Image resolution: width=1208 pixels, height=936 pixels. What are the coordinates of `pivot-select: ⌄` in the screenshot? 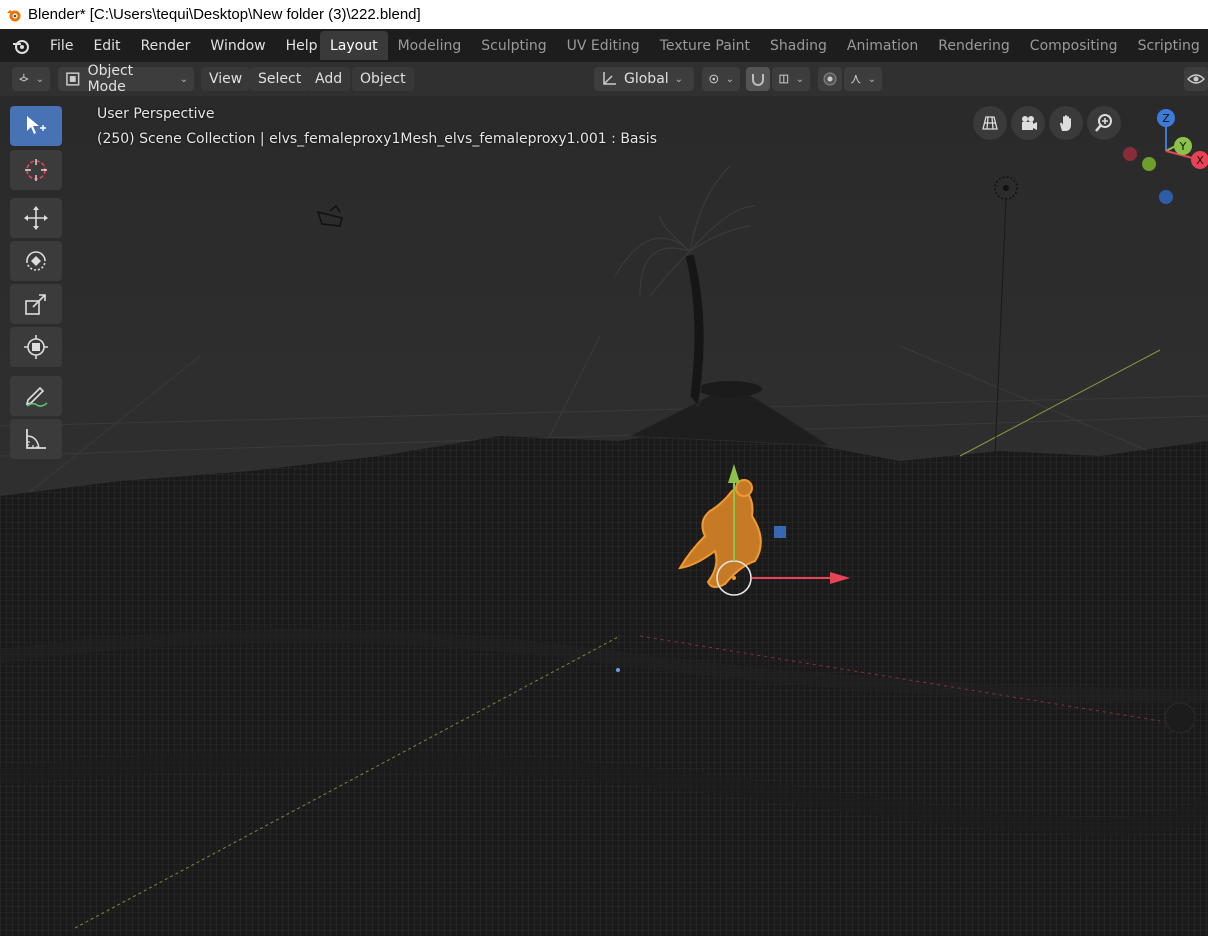 It's located at (721, 79).